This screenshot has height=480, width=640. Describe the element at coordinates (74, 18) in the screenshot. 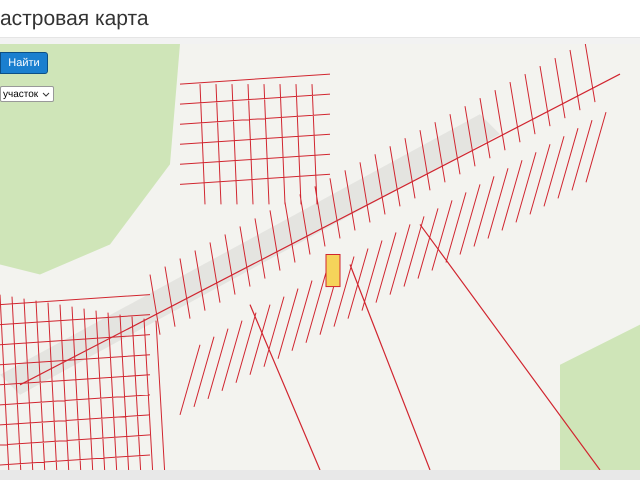

I see `page-title: астровая карта` at that location.